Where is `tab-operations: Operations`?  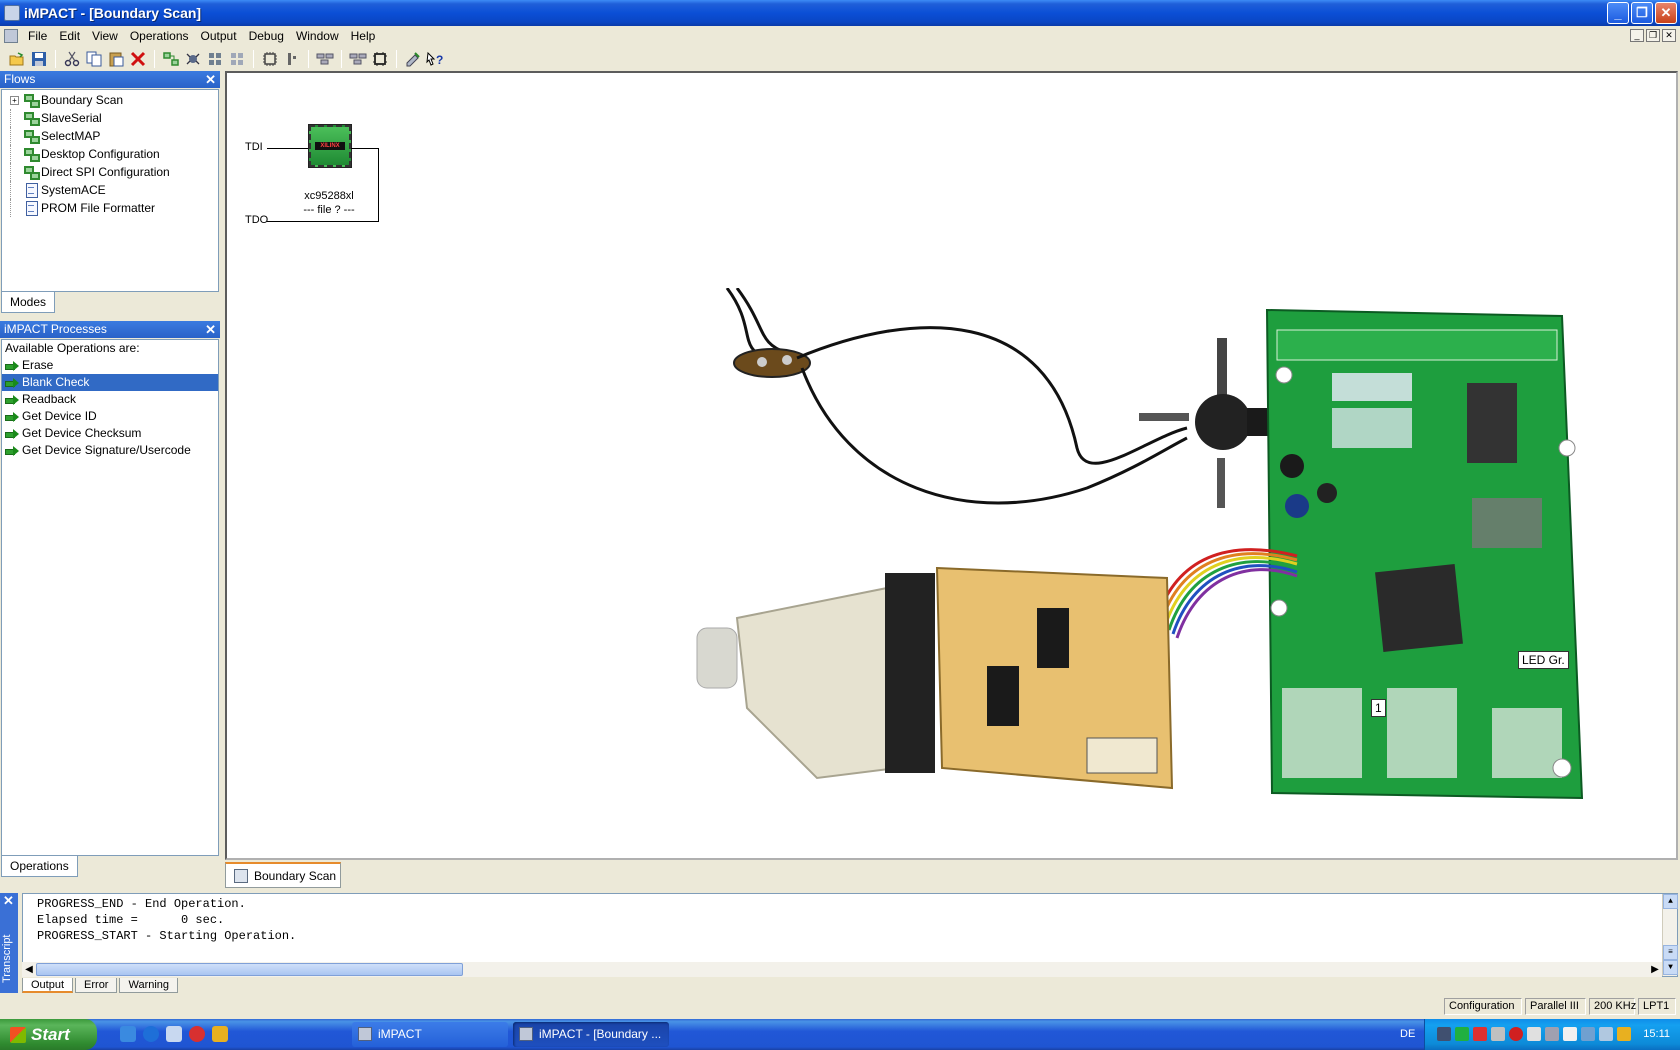
tab-operations: Operations is located at coordinates (39, 866).